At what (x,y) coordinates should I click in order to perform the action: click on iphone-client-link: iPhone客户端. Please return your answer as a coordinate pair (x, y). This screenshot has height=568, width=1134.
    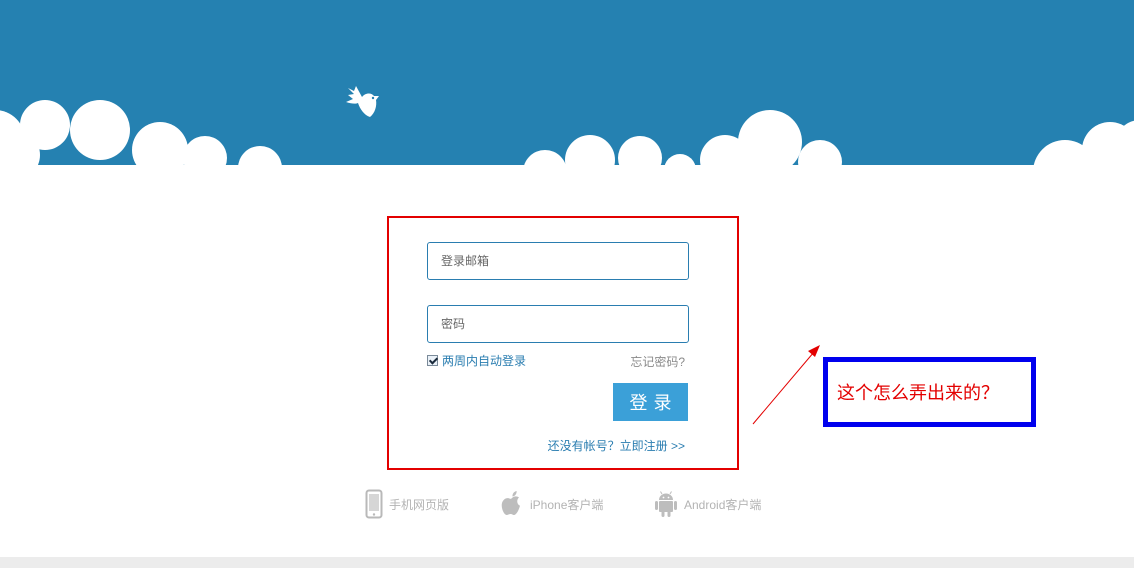
    Looking at the image, I should click on (551, 504).